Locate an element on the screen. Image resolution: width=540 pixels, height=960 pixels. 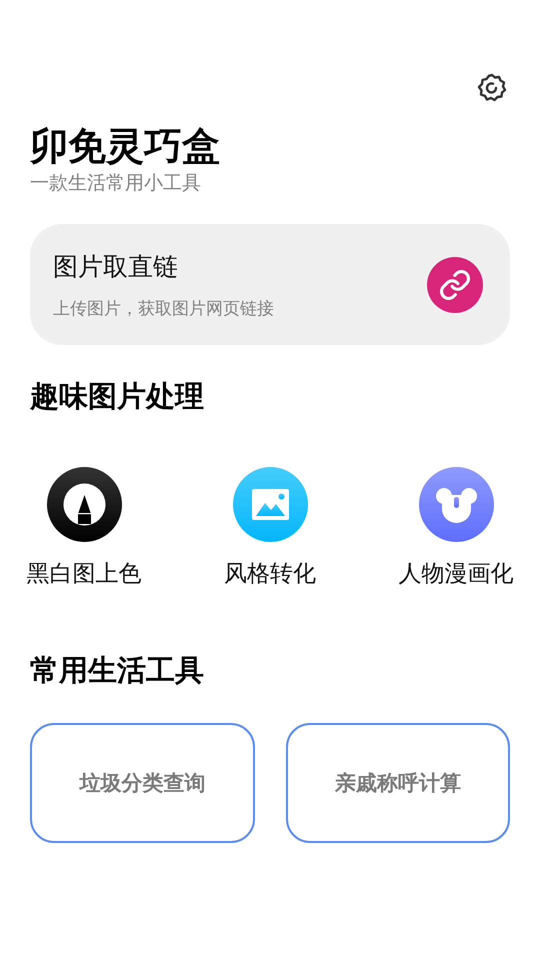
app-title: 卯免灵巧盒 is located at coordinates (125, 146).